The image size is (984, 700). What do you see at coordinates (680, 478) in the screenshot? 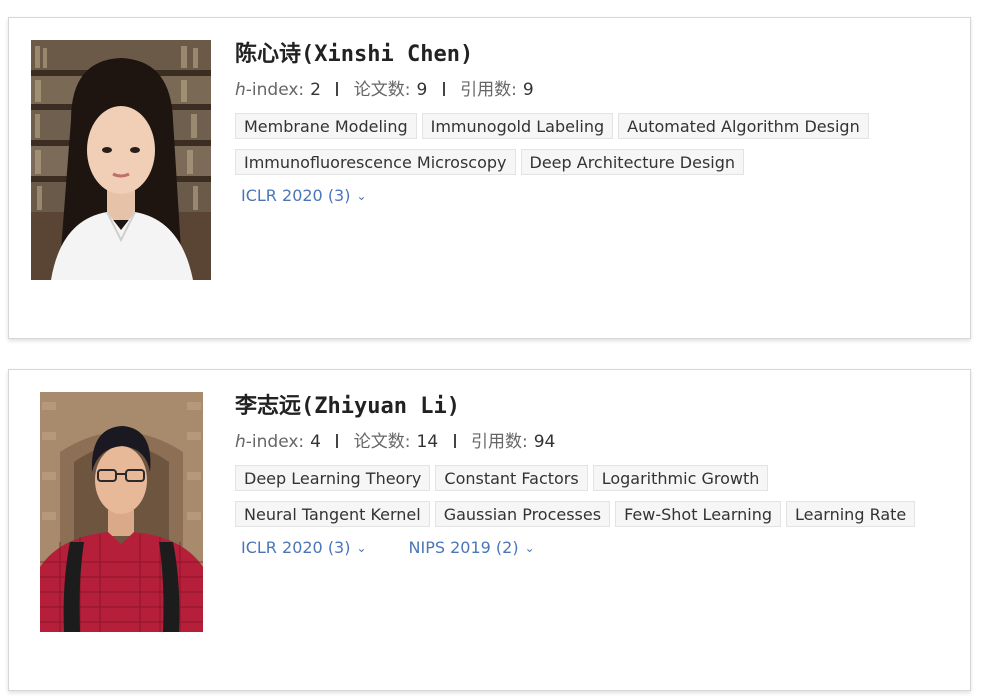
I see `interest-tag: Logarithmic Growth` at bounding box center [680, 478].